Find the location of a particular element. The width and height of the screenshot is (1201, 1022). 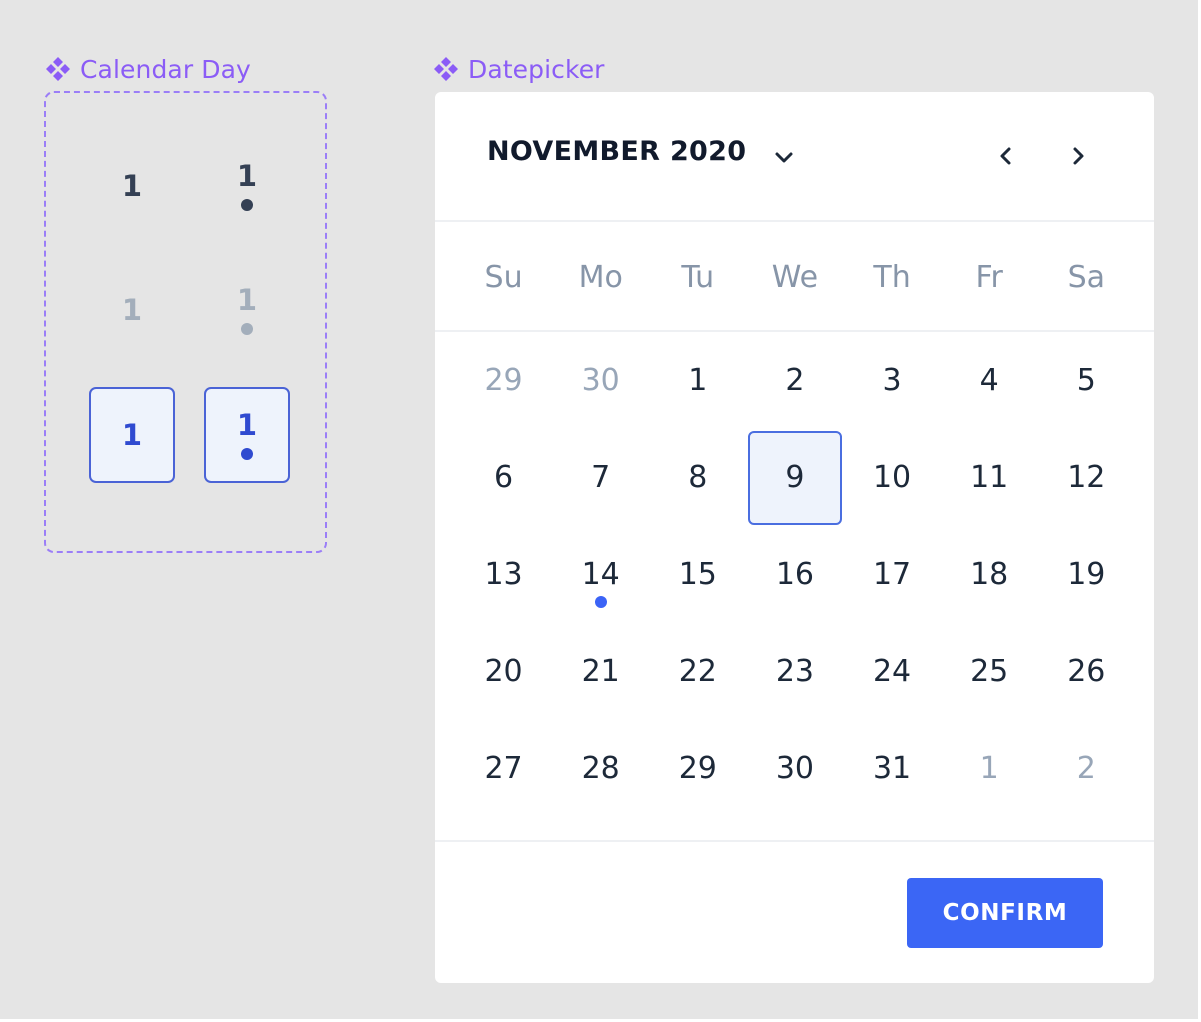

day-cell-inner: 10 is located at coordinates (892, 478).